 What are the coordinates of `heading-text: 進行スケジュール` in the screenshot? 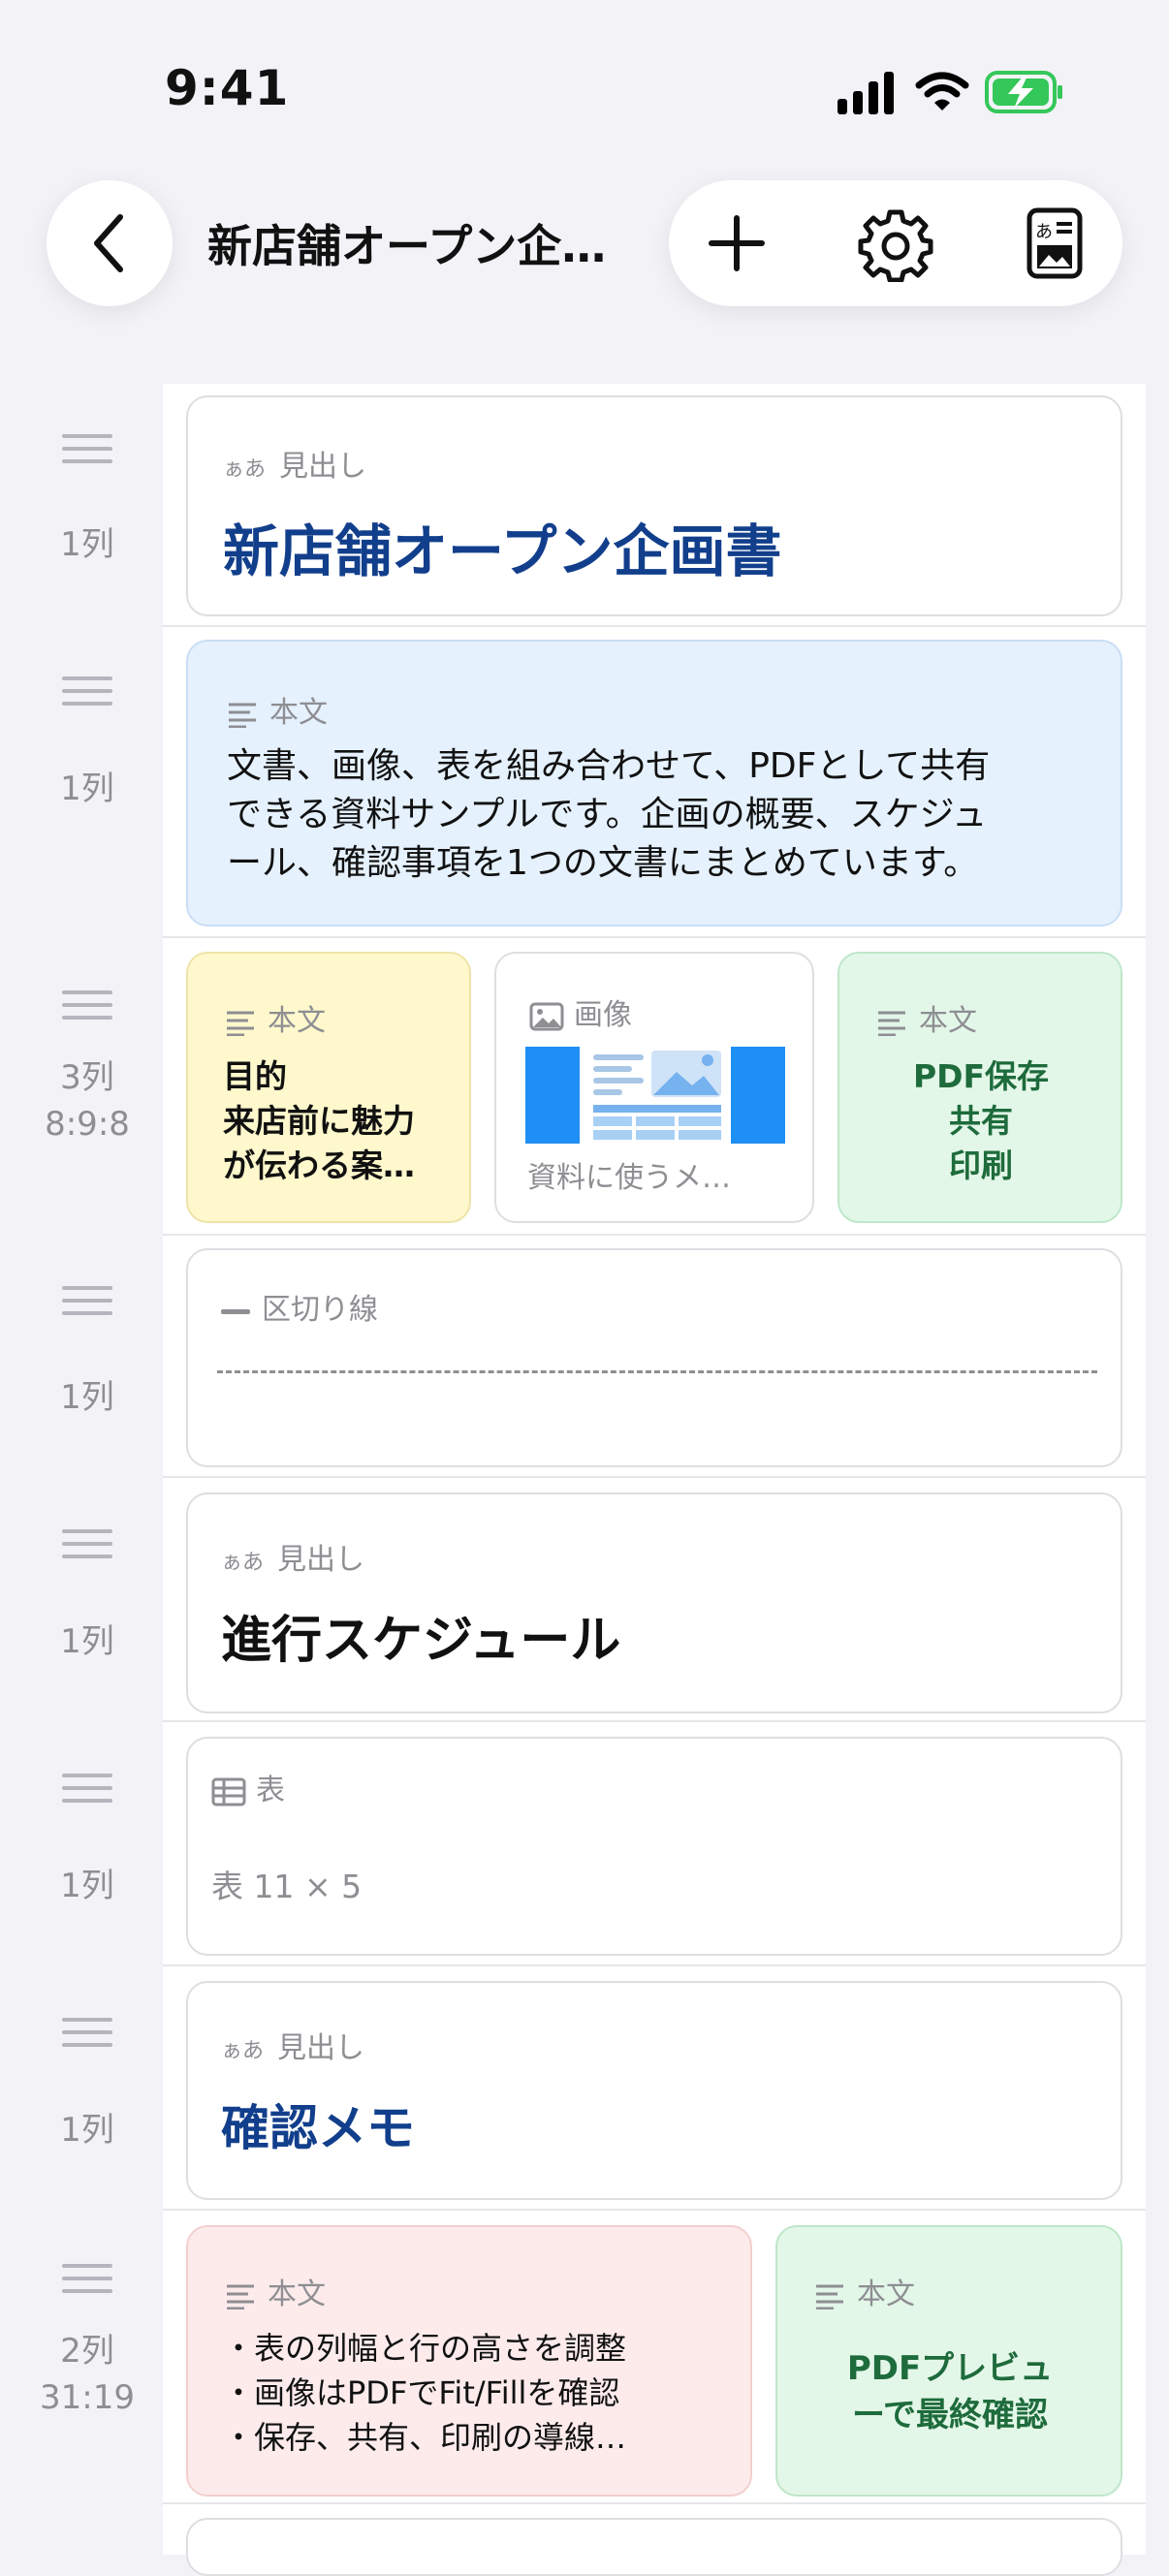 It's located at (421, 1641).